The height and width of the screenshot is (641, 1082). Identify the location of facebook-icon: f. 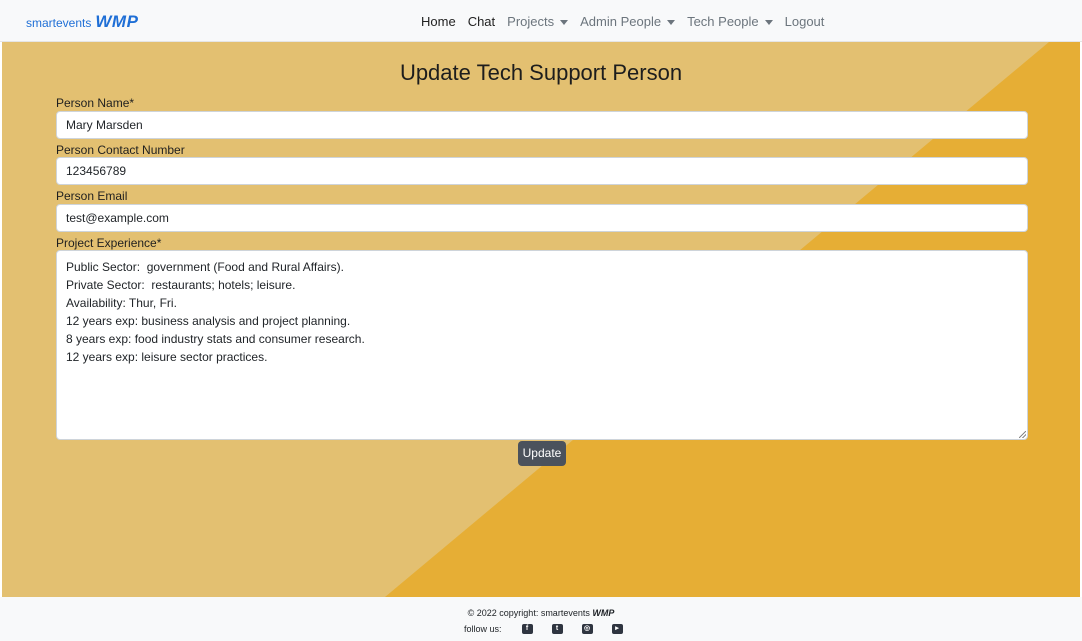
(527, 629).